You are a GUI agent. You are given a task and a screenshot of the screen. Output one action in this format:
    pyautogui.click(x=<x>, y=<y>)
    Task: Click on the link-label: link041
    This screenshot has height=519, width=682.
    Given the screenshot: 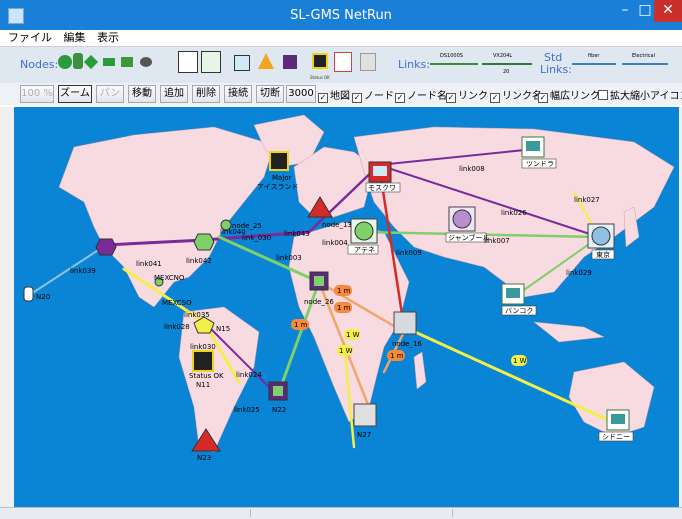 What is the action you would take?
    pyautogui.click(x=149, y=264)
    